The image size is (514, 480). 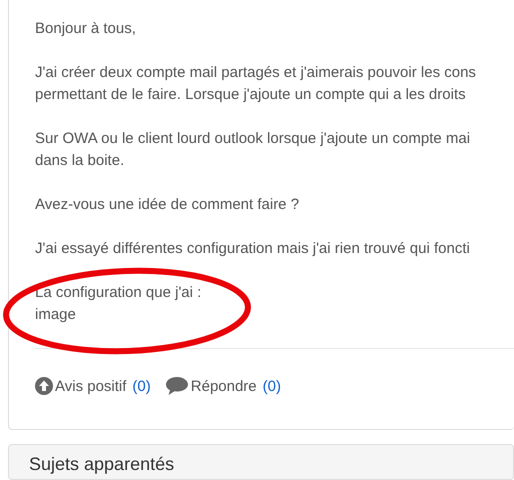 What do you see at coordinates (79, 161) in the screenshot?
I see `post-text: dans la boite.` at bounding box center [79, 161].